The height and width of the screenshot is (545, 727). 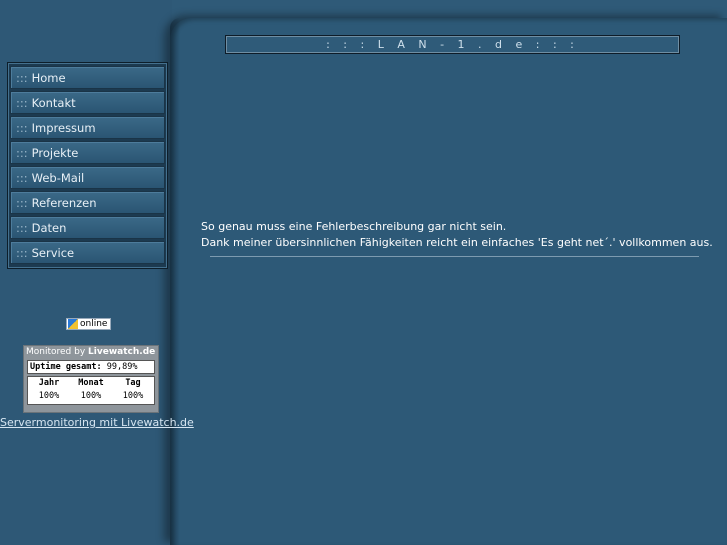 I want to click on uptime-col-monat: Monat 100%, so click(x=91, y=390).